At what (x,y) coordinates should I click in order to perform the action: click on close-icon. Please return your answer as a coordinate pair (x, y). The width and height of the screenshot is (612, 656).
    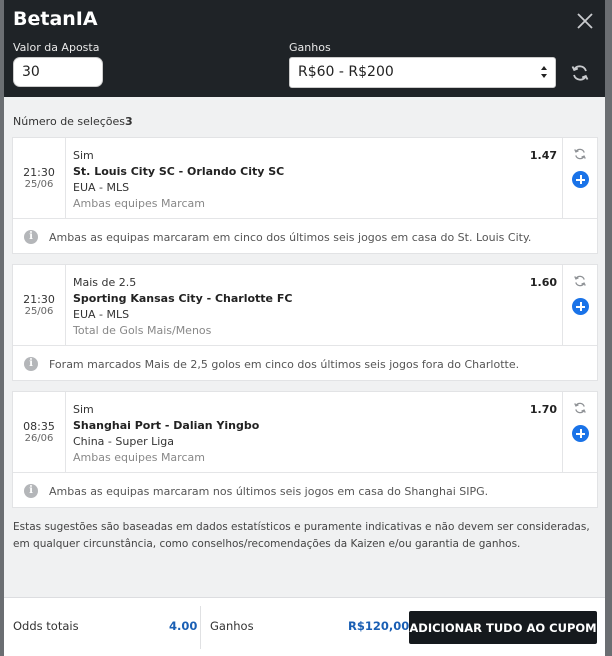
    Looking at the image, I should click on (585, 21).